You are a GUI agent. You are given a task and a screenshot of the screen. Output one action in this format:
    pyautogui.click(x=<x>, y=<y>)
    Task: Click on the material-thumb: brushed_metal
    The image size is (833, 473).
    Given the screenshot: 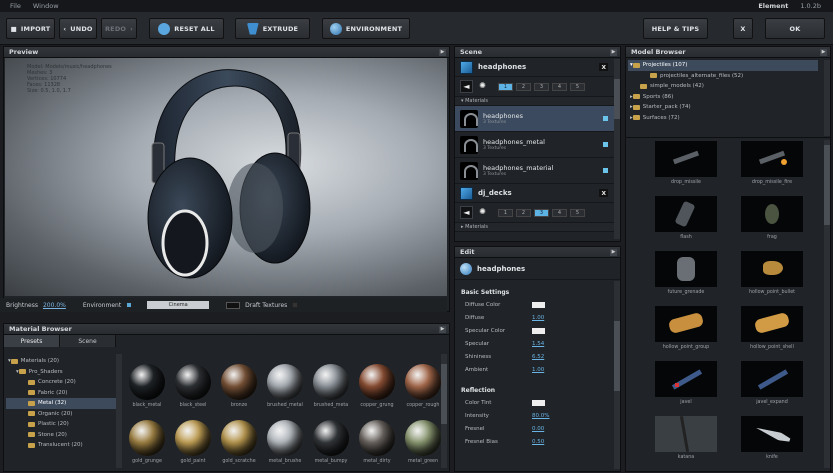 What is the action you would take?
    pyautogui.click(x=285, y=389)
    